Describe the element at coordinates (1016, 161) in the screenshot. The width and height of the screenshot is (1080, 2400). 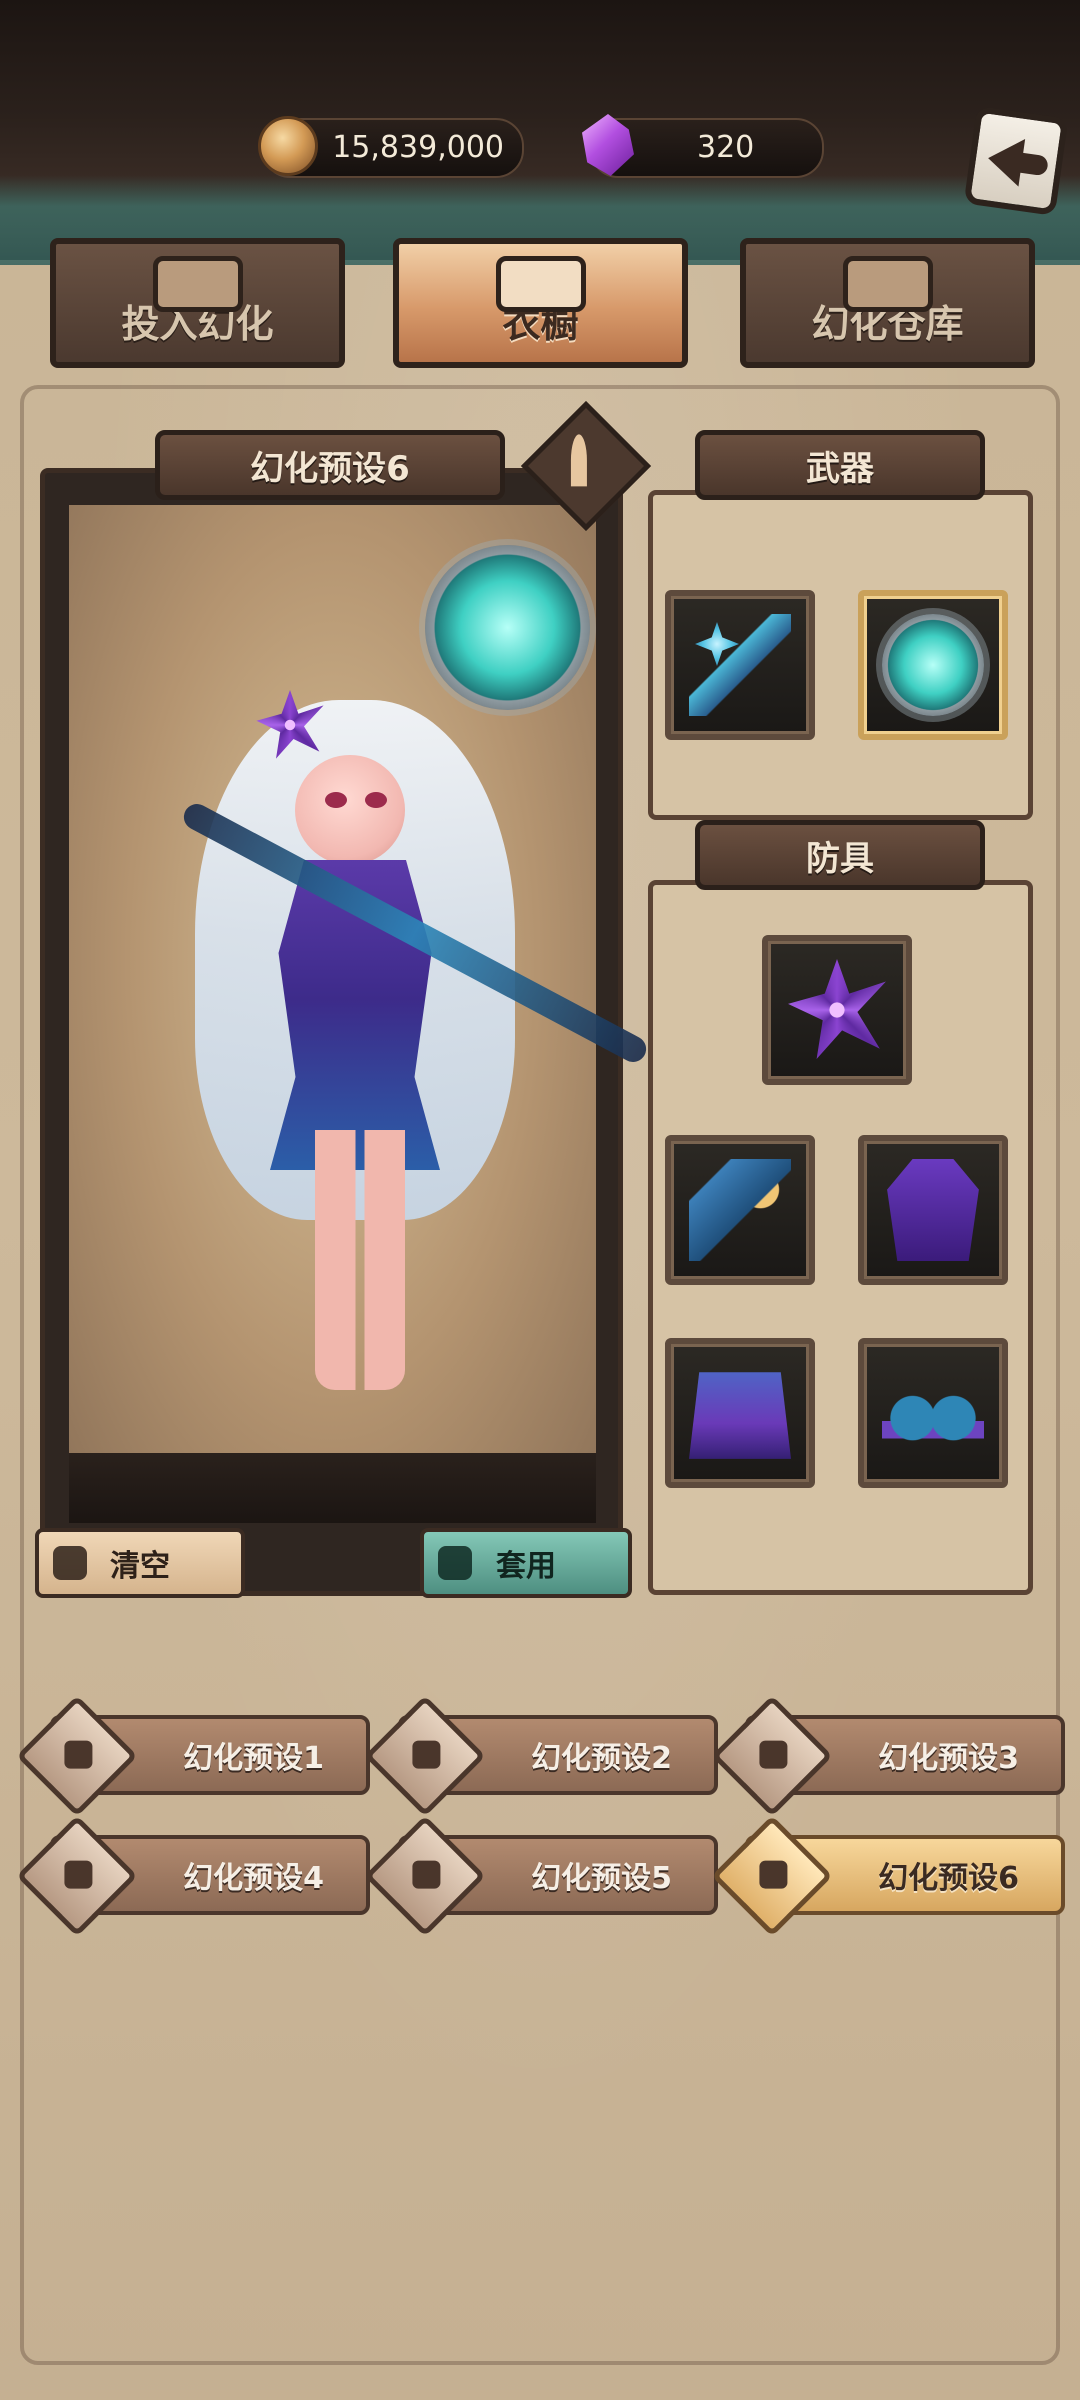
I see `back-button` at that location.